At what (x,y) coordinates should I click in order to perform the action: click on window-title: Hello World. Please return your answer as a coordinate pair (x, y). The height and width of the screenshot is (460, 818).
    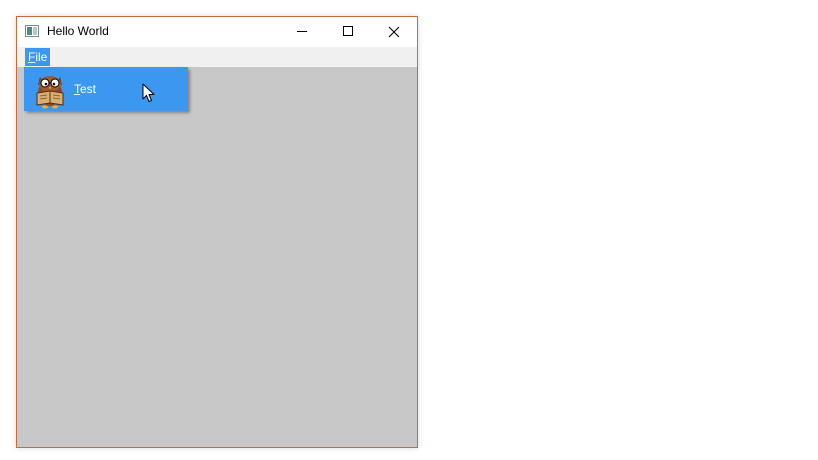
    Looking at the image, I should click on (78, 31).